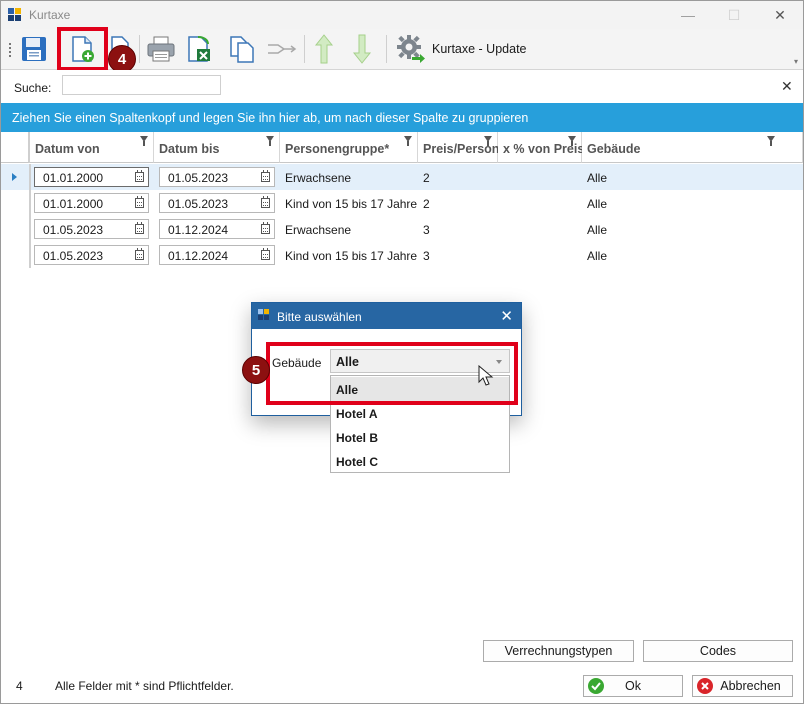 This screenshot has width=804, height=704. I want to click on save-button, so click(34, 49).